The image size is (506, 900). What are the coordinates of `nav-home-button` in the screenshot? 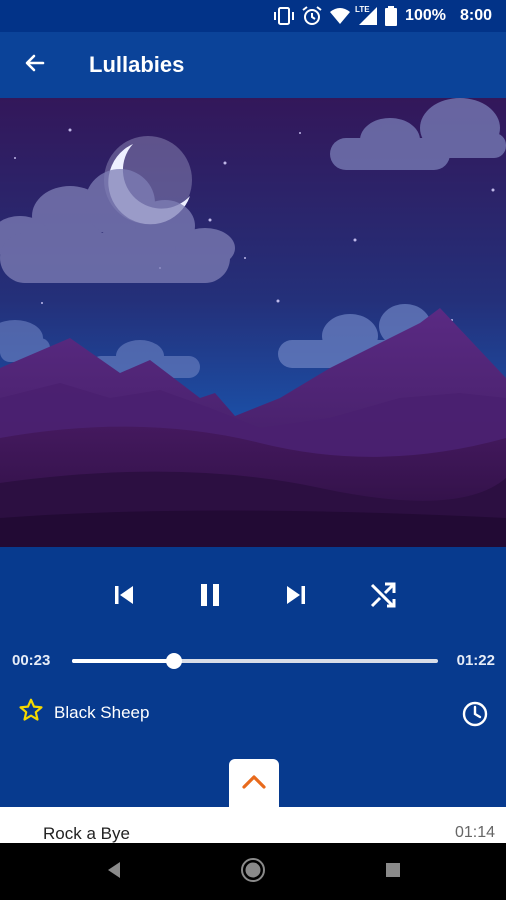 It's located at (253, 872).